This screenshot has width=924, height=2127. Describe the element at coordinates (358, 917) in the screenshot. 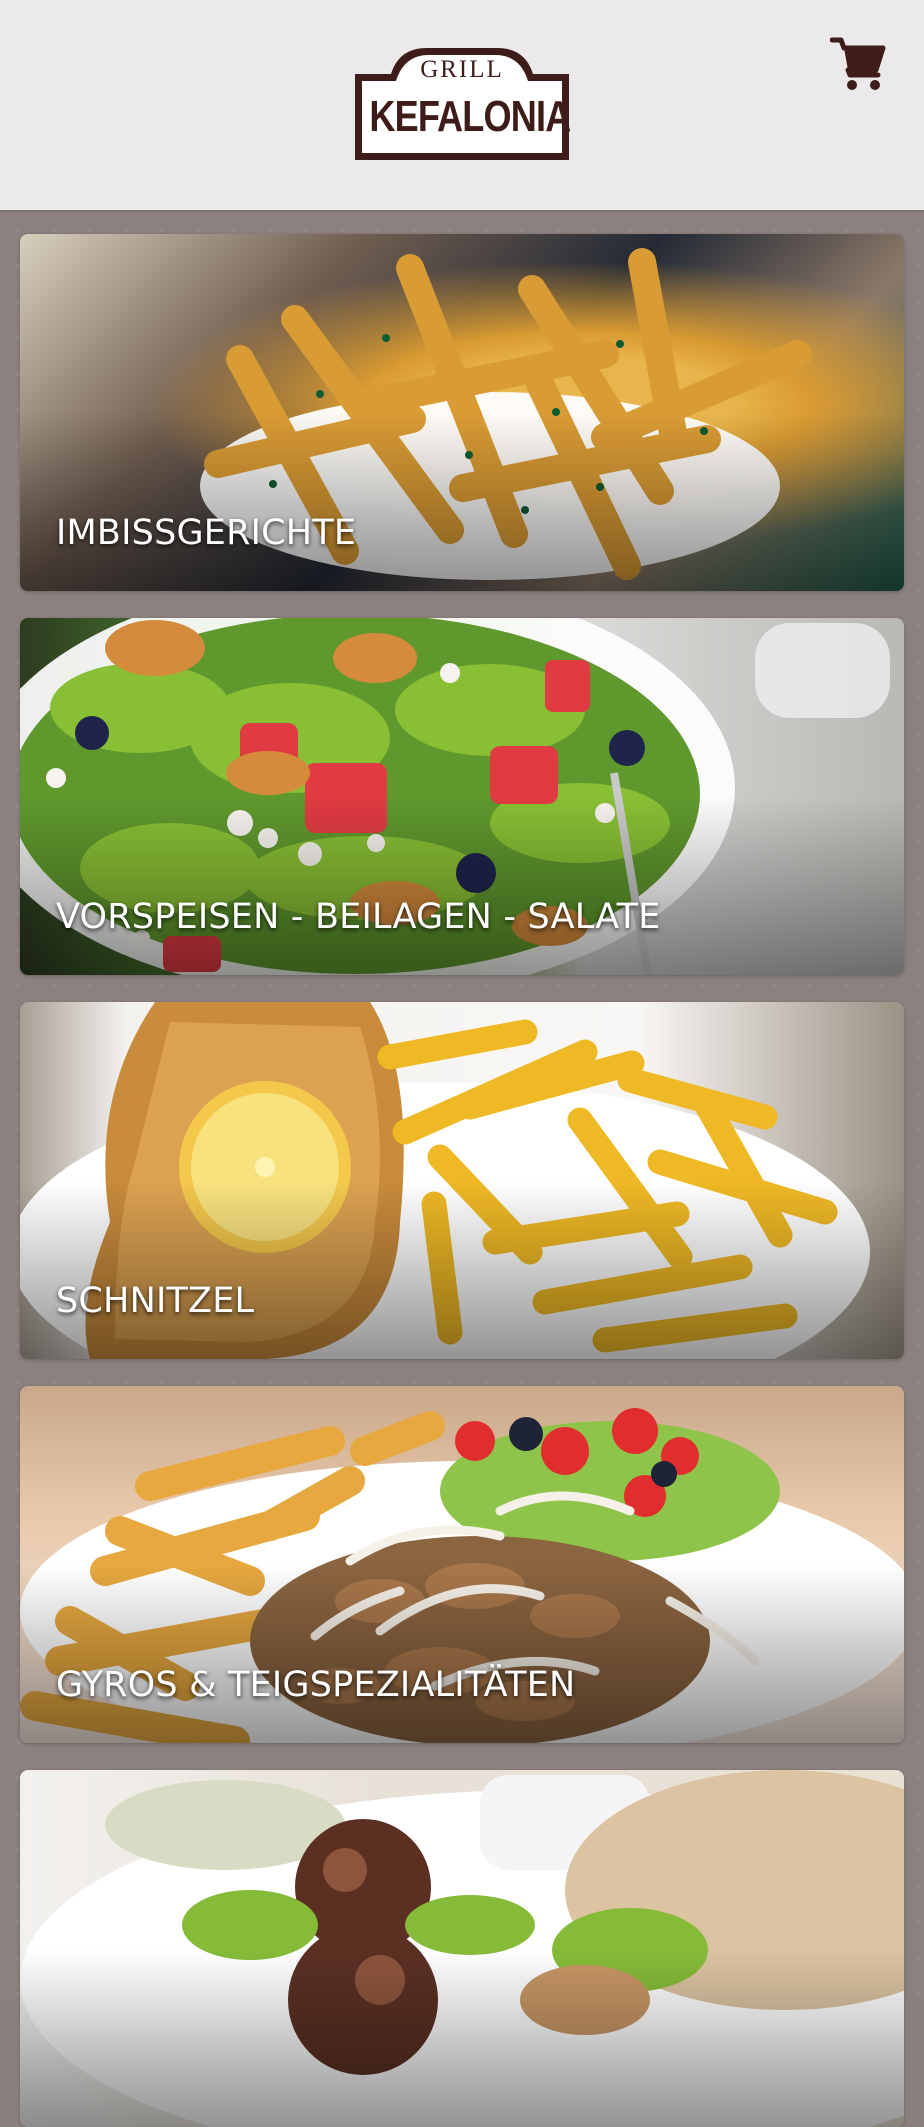

I see `category-title: VORSPEISEN - BEILAGEN - SALATE` at that location.